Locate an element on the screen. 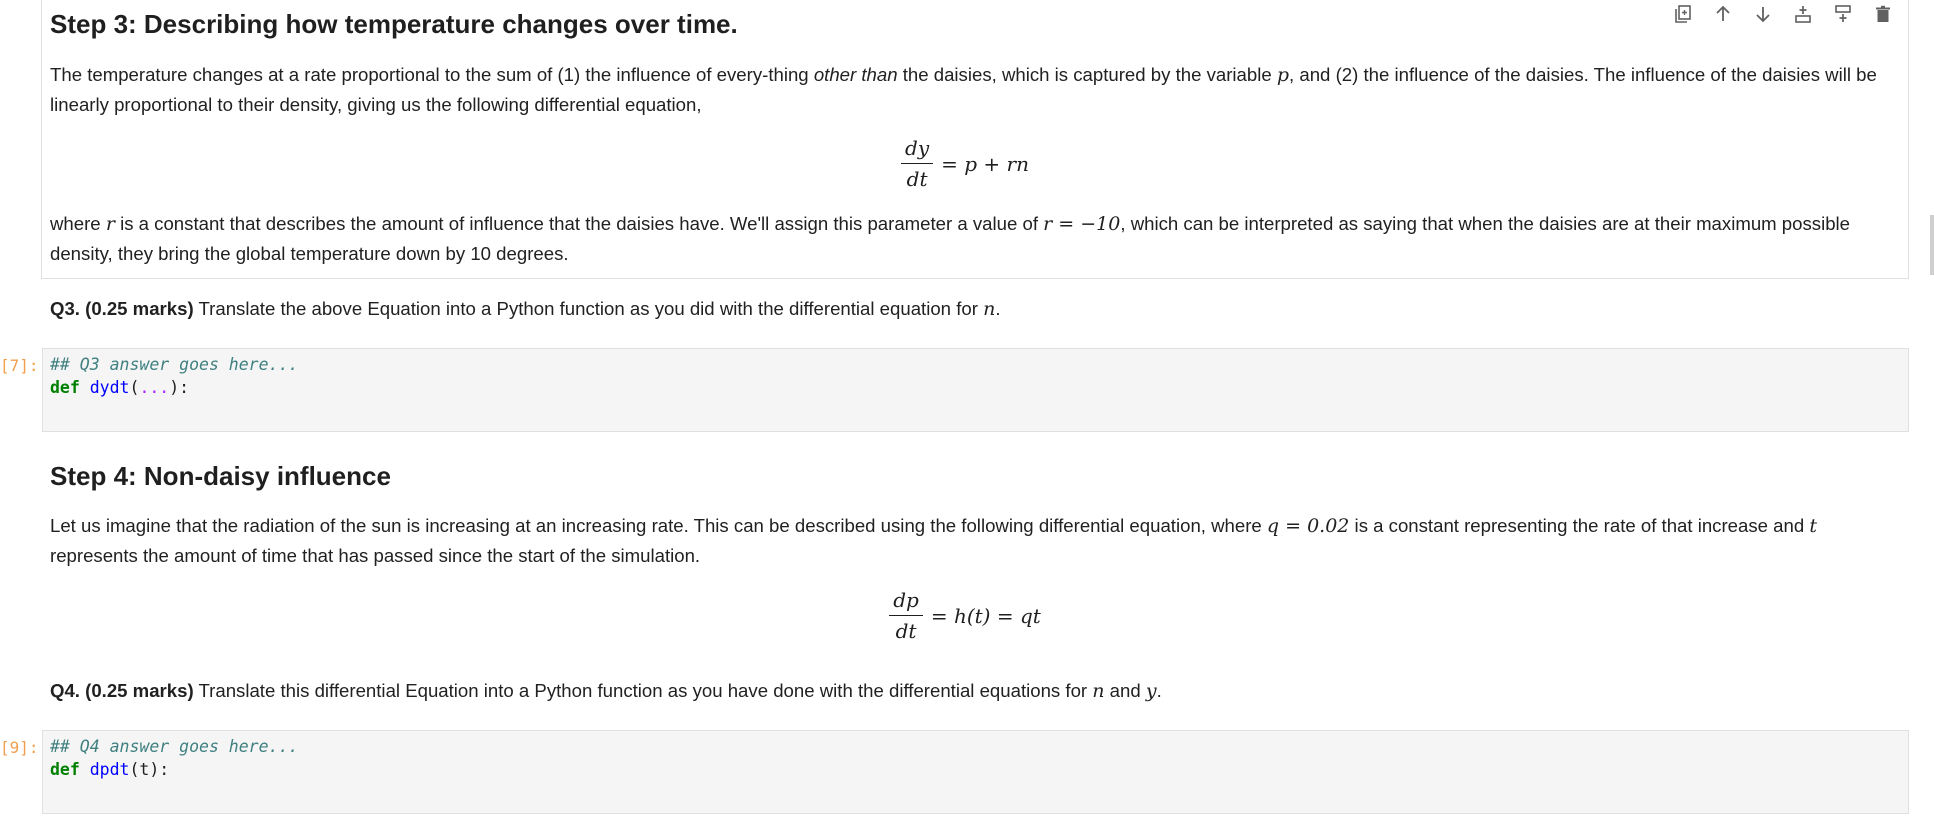 The image size is (1934, 828). math-variable: p is located at coordinates (1283, 75).